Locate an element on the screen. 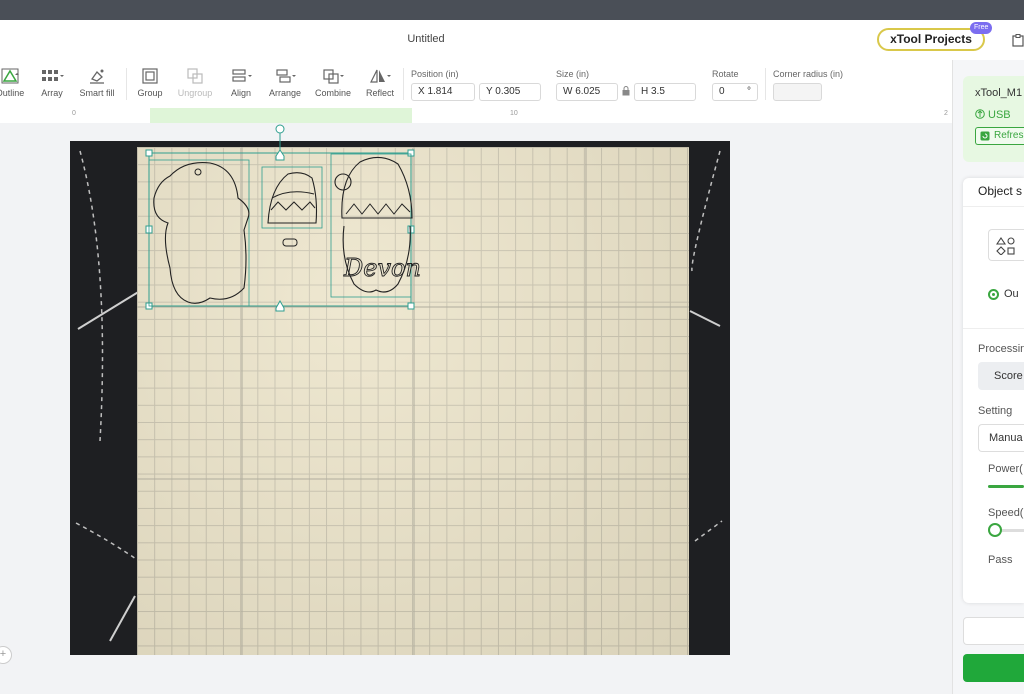 The width and height of the screenshot is (1024, 694). corner-radius-label: Corner radius (in) is located at coordinates (808, 74).